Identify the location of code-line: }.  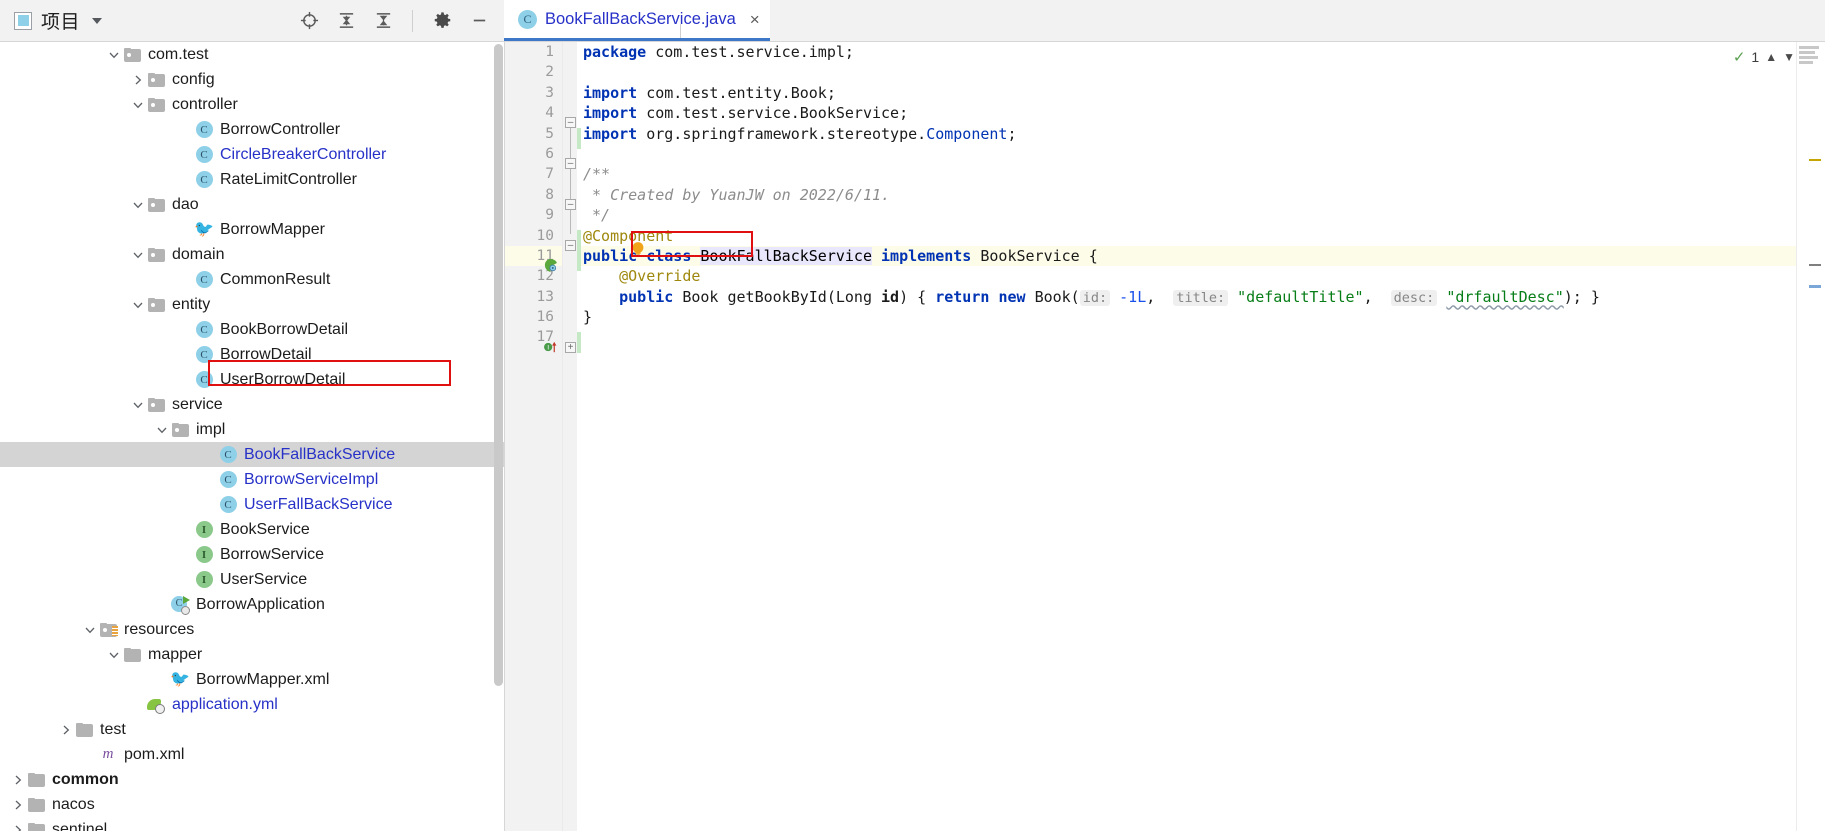
(1186, 317).